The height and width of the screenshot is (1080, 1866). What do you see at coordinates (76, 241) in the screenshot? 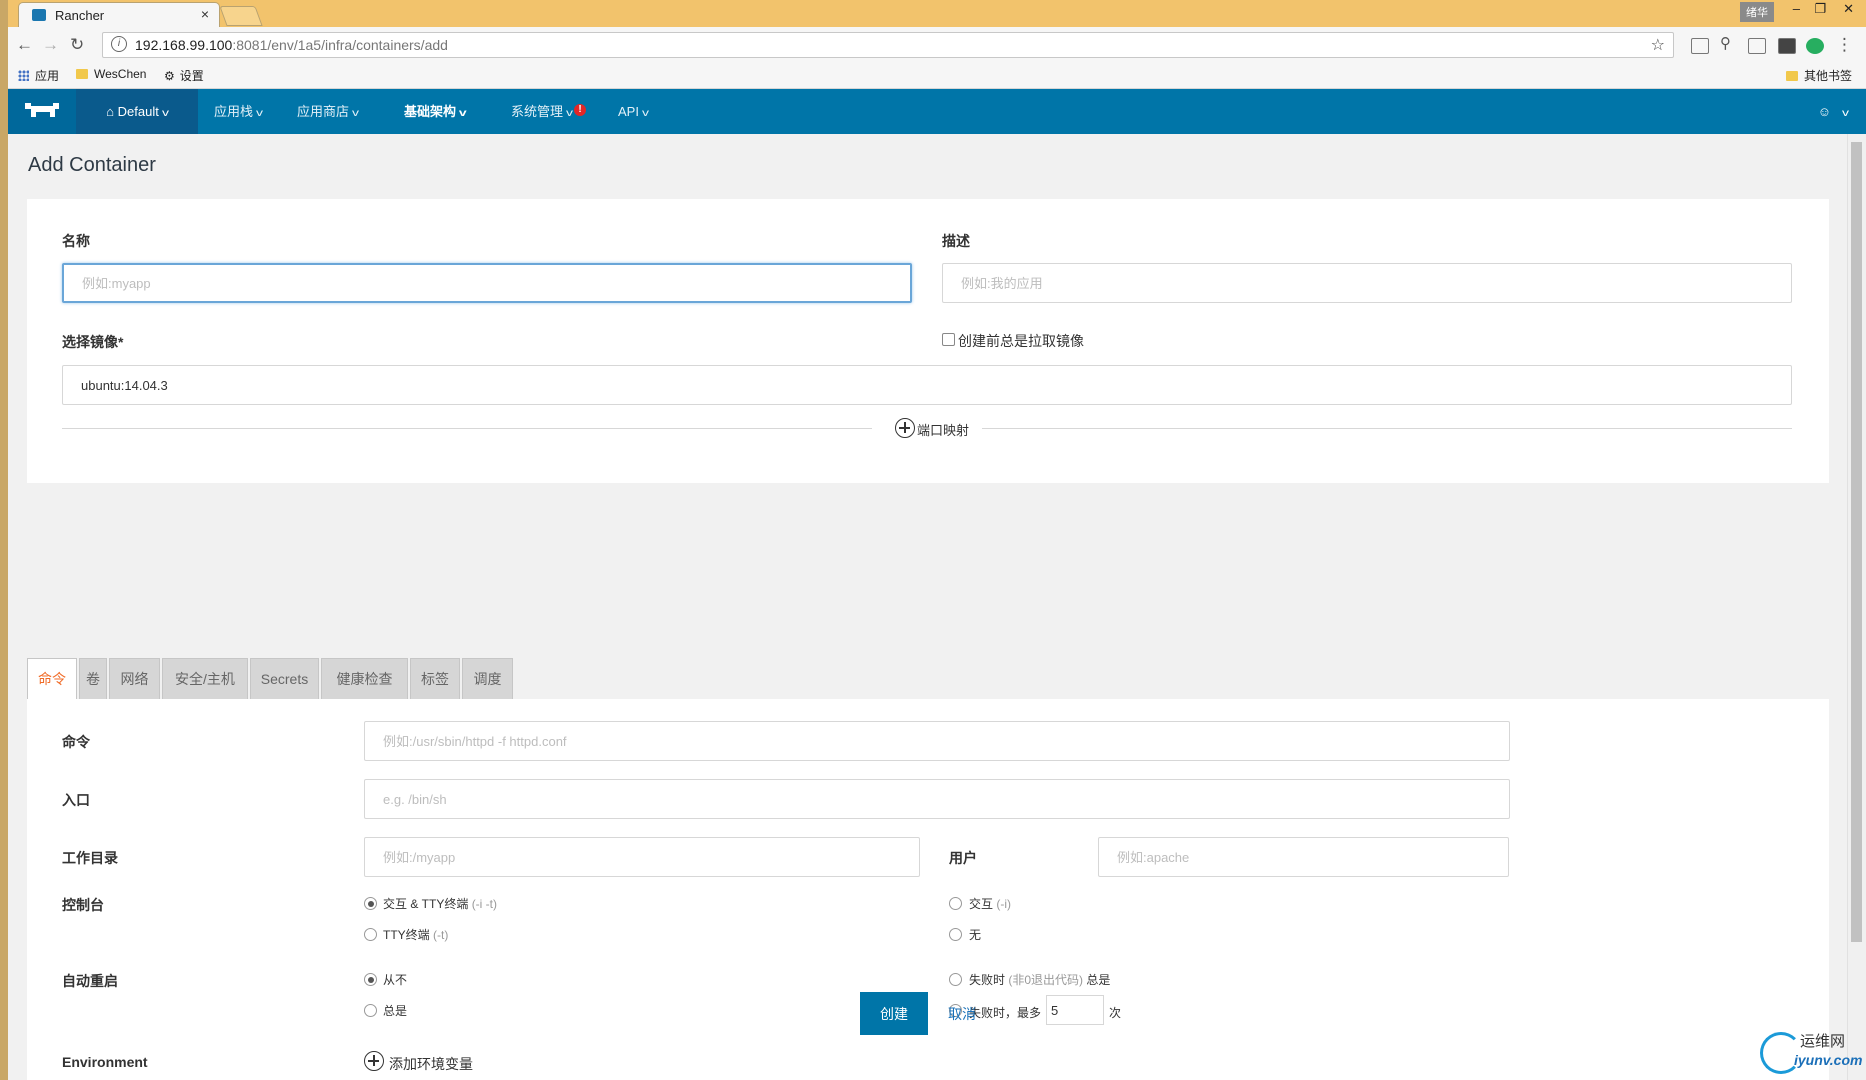
I see `name-label: 名称` at bounding box center [76, 241].